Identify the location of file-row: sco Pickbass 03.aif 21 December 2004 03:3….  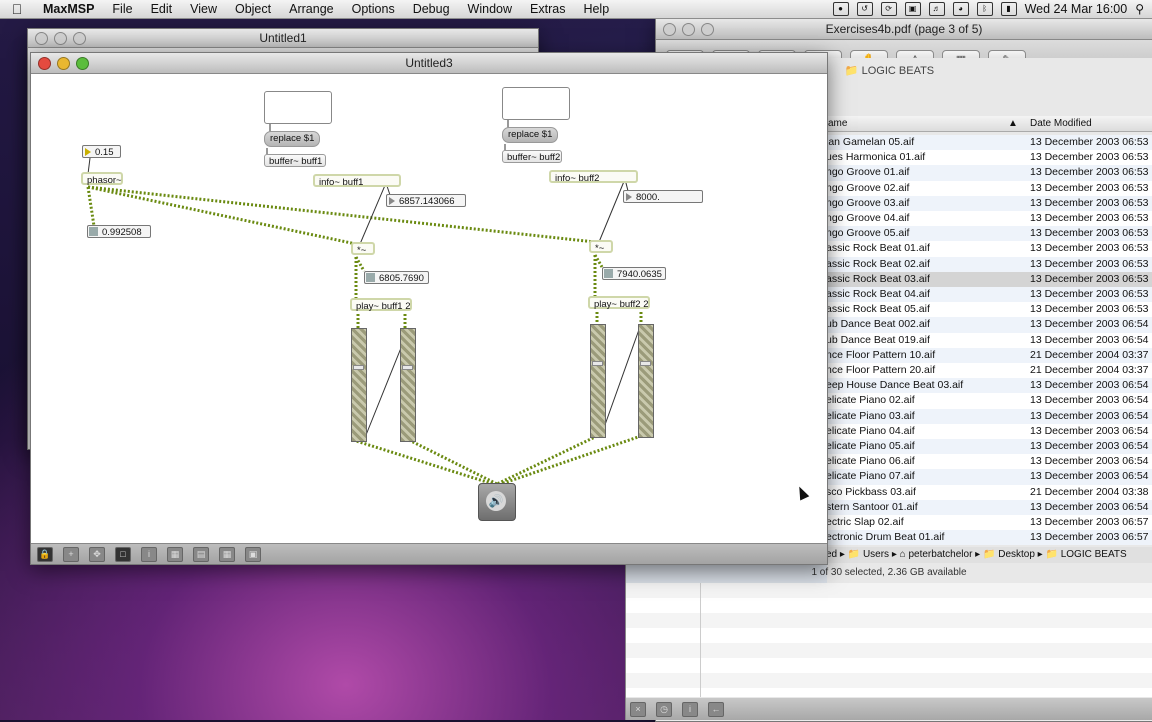
(989, 492).